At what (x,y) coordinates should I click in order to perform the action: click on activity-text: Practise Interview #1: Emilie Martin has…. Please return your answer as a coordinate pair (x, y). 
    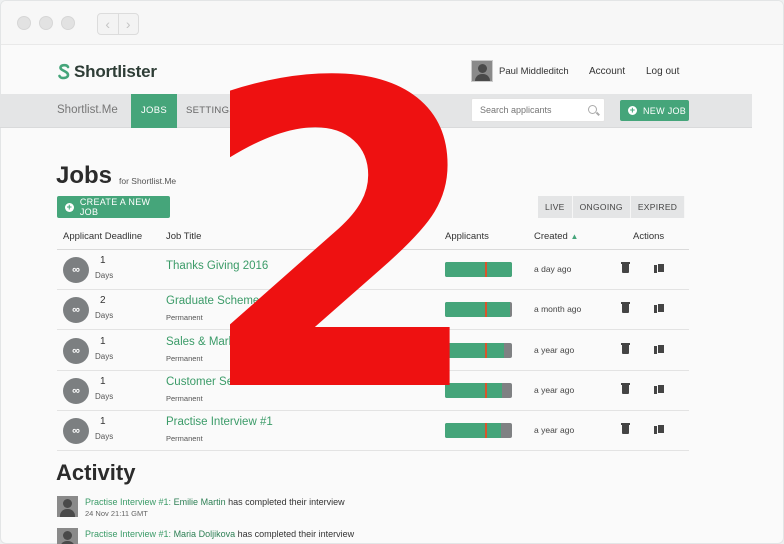
    Looking at the image, I should click on (215, 502).